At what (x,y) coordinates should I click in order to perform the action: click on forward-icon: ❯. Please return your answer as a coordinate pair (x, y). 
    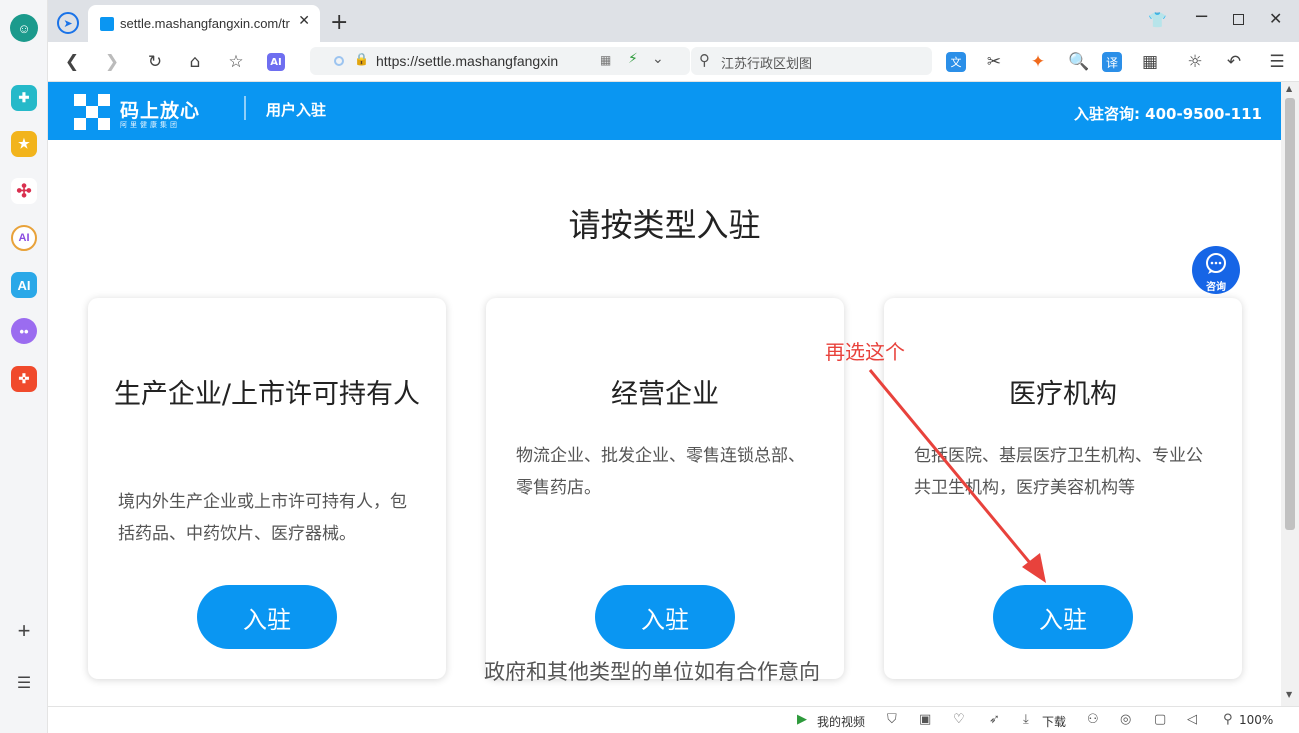
    Looking at the image, I should click on (112, 62).